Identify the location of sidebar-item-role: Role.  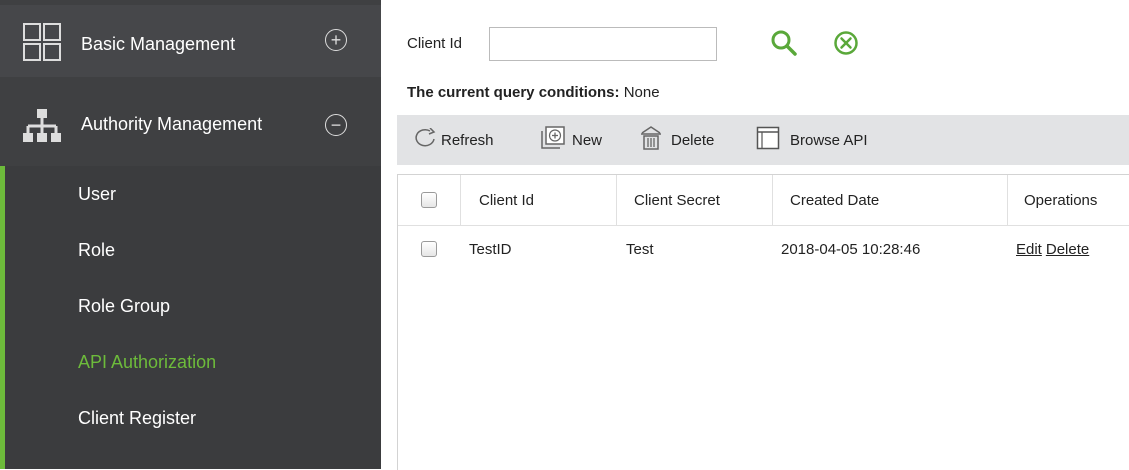
(96, 250).